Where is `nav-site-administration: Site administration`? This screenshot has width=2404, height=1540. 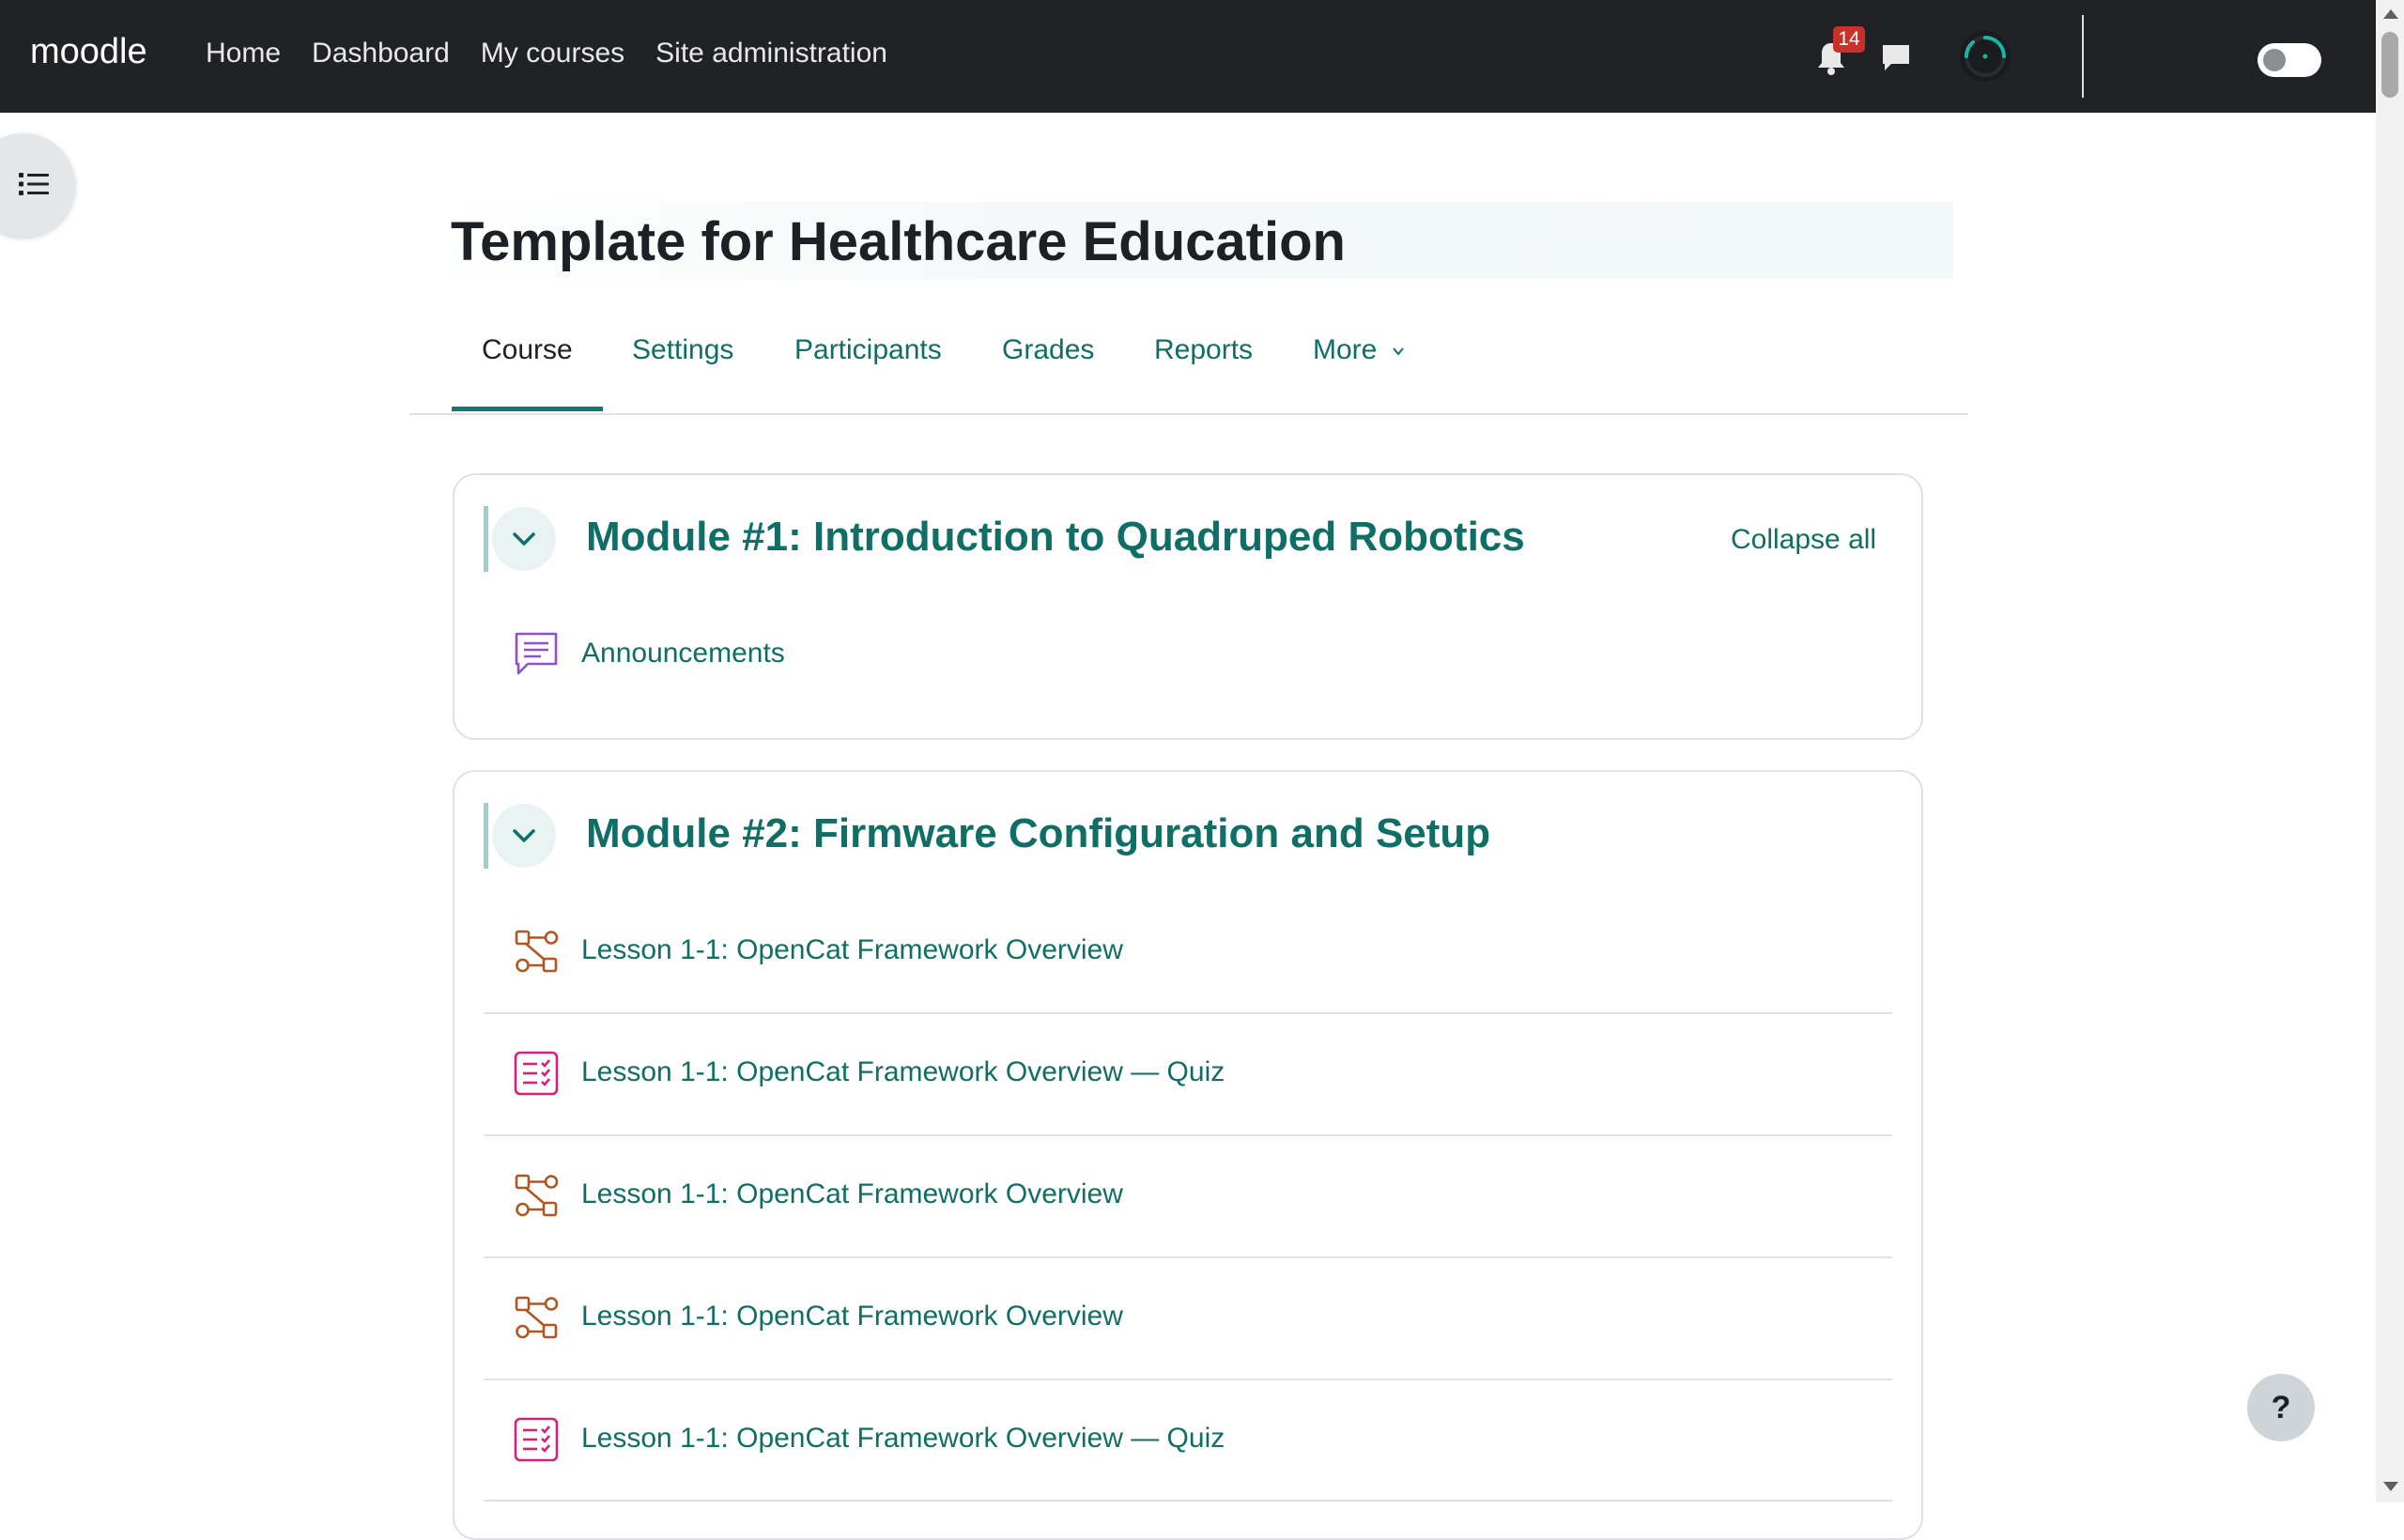
nav-site-administration: Site administration is located at coordinates (771, 53).